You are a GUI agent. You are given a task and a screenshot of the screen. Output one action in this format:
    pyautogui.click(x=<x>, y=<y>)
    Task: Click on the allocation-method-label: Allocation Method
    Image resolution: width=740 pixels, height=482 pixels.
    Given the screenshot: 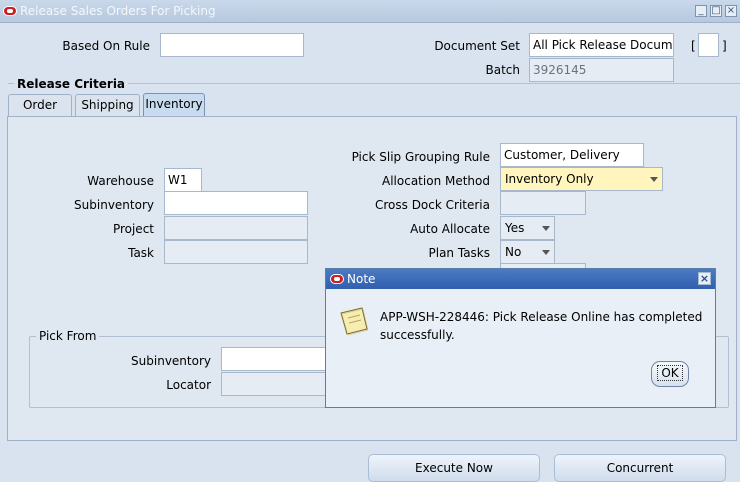 What is the action you would take?
    pyautogui.click(x=436, y=181)
    